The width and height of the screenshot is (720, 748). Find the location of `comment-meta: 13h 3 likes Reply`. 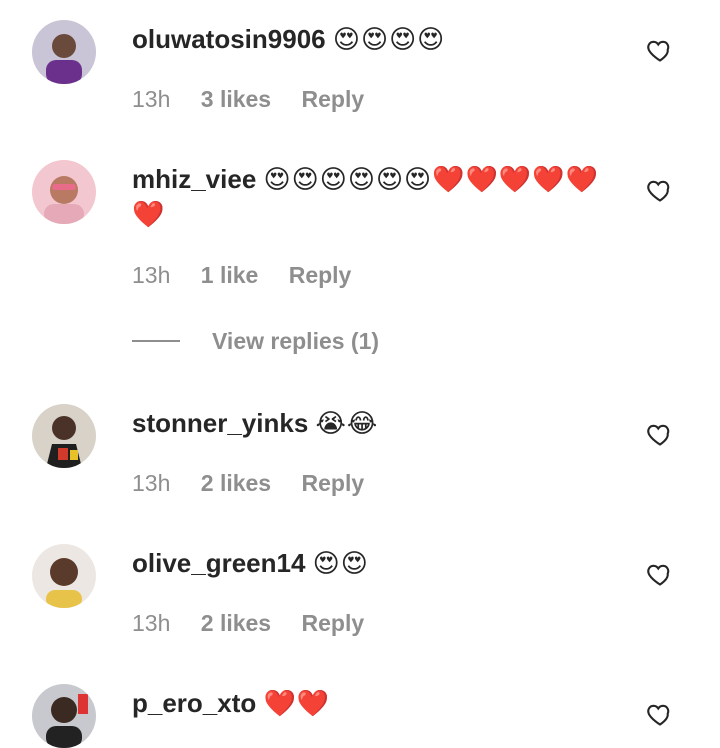

comment-meta: 13h 3 likes Reply is located at coordinates (260, 99).